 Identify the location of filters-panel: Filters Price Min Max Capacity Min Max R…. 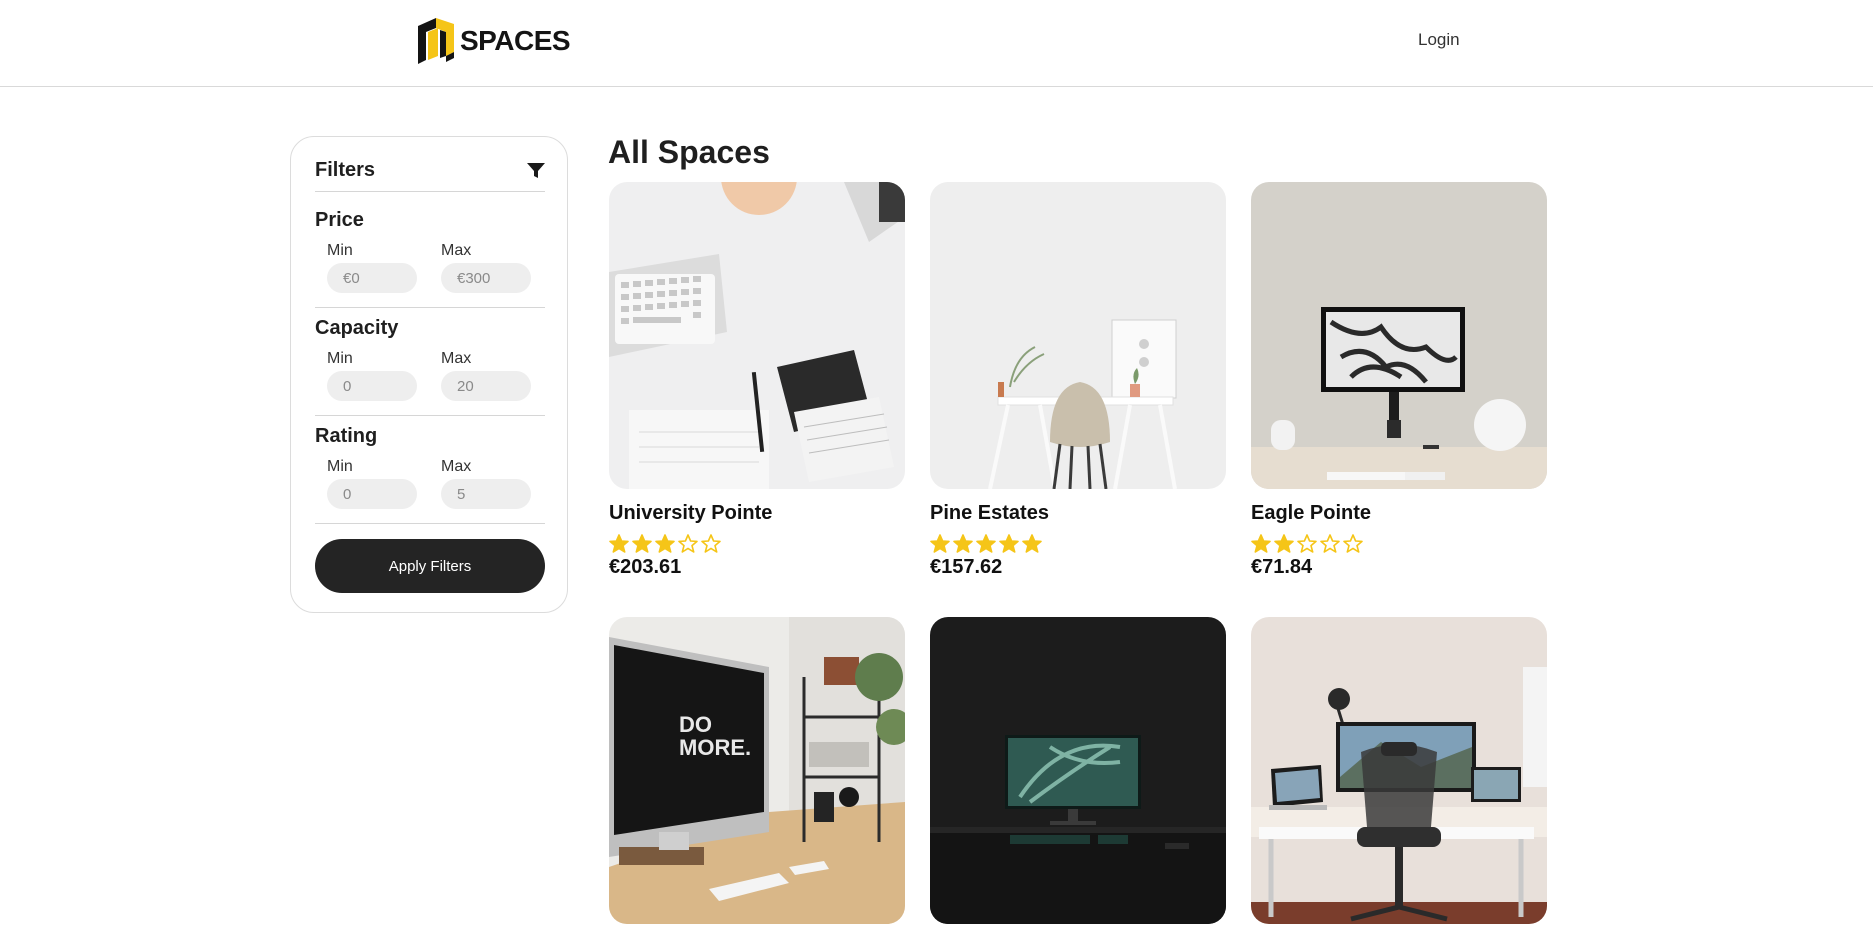
(429, 374).